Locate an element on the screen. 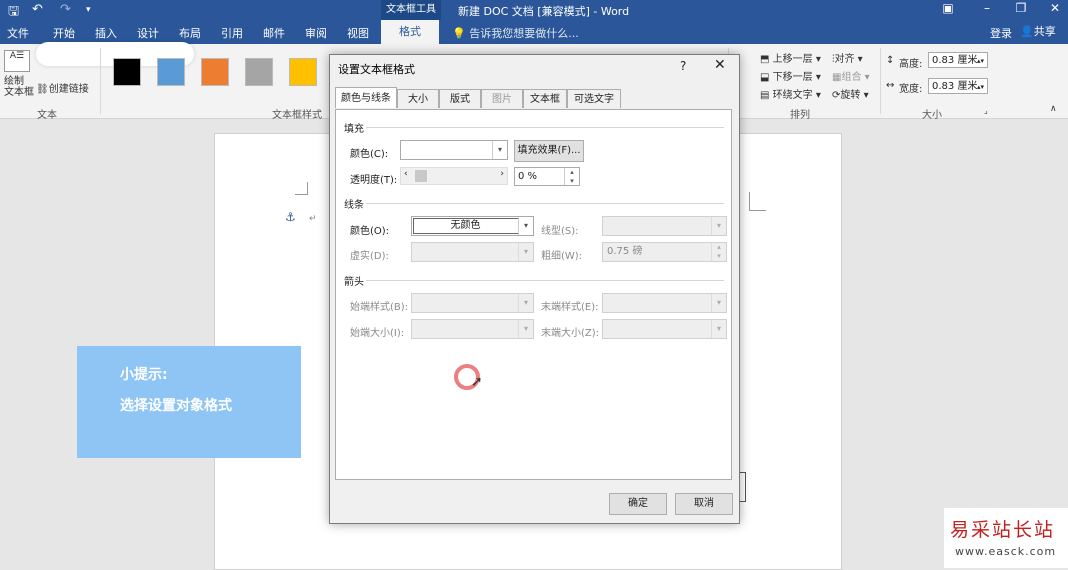 This screenshot has height=570, width=1068. width-label: 宽度: is located at coordinates (911, 89).